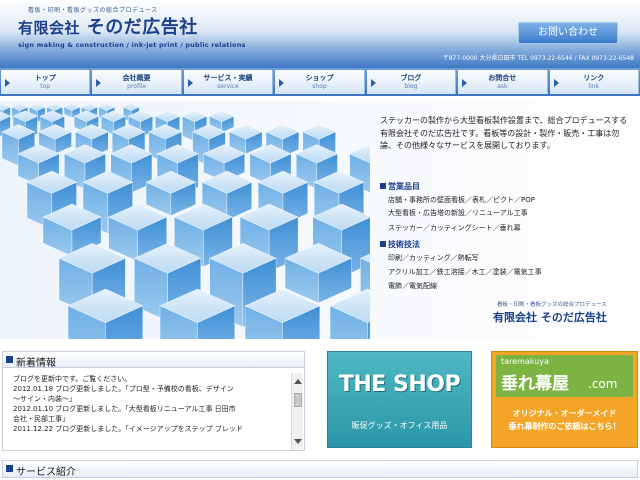 This screenshot has height=480, width=640. What do you see at coordinates (594, 86) in the screenshot?
I see `nav-item-sublabel: link` at bounding box center [594, 86].